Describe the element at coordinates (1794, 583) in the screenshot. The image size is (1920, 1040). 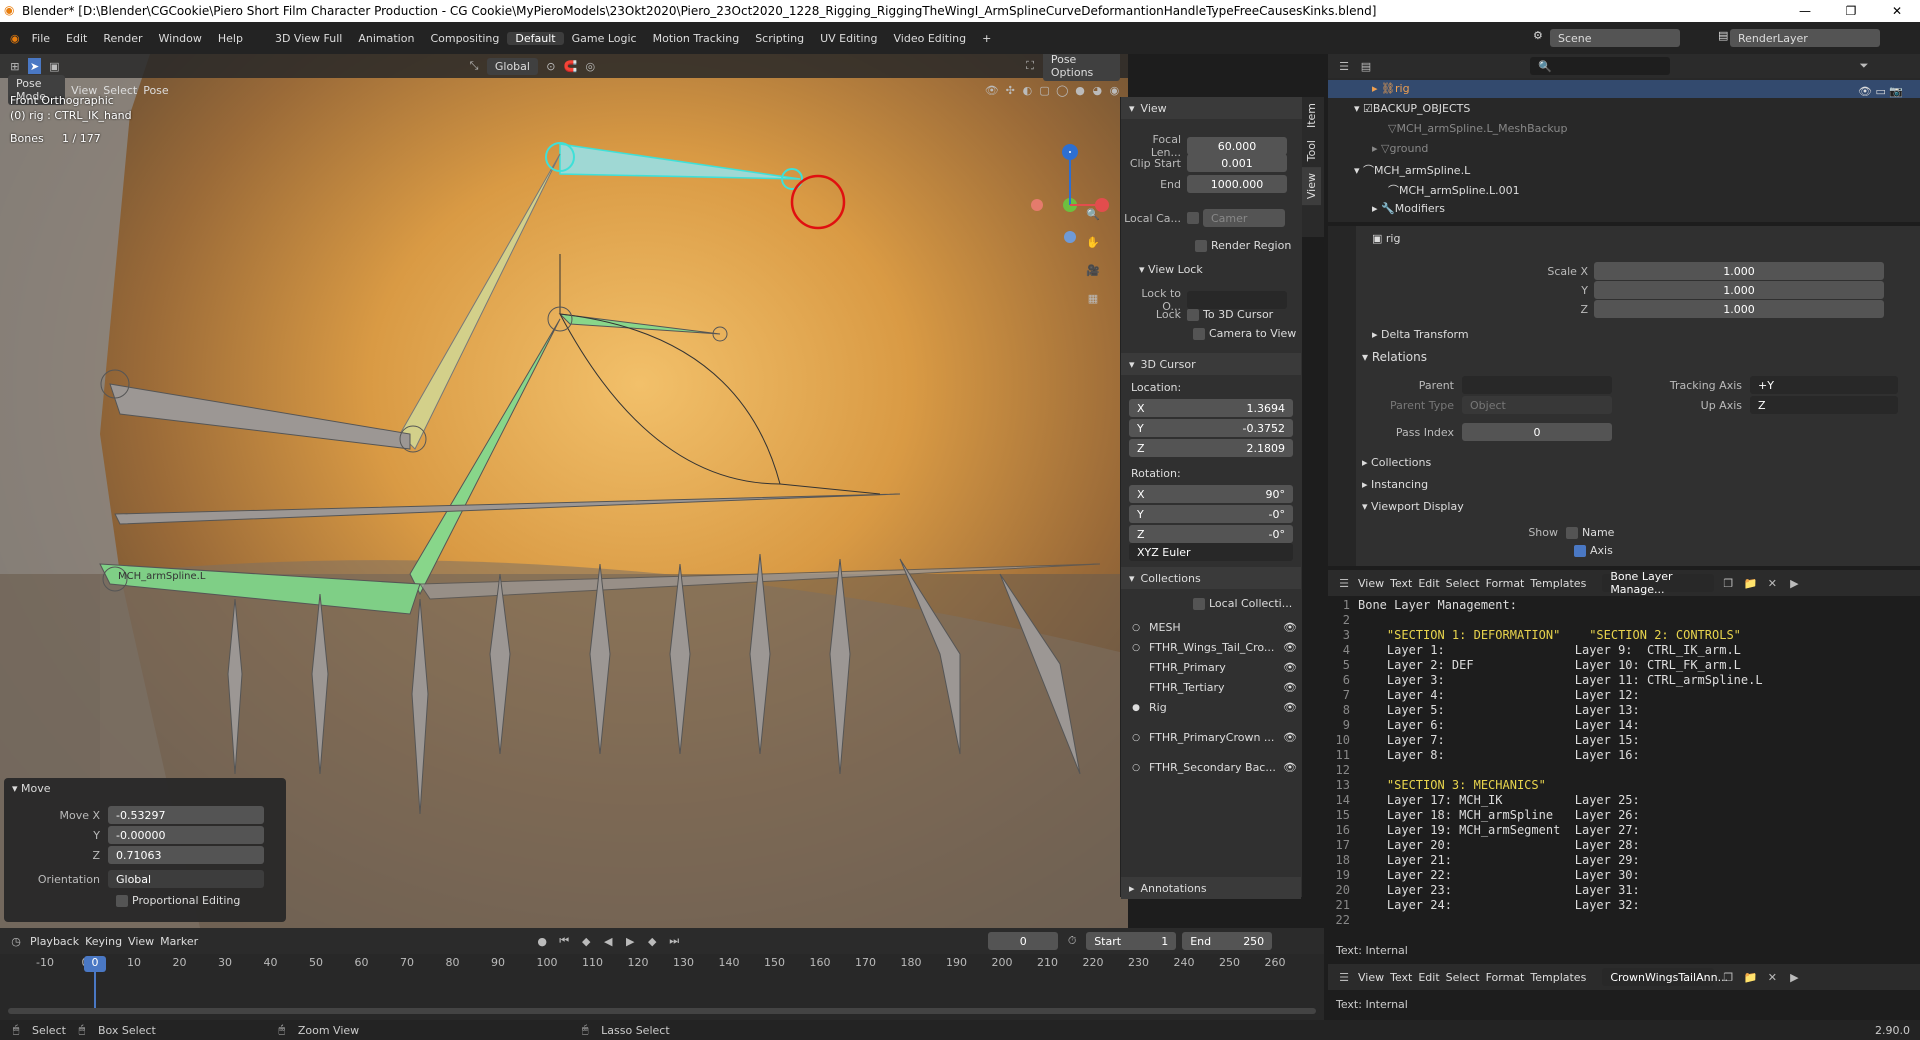
I see `run-script-icon: ▶` at that location.